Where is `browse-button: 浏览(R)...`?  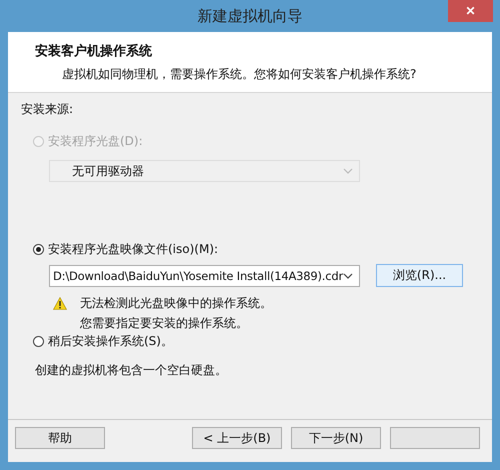
browse-button: 浏览(R)... is located at coordinates (419, 275).